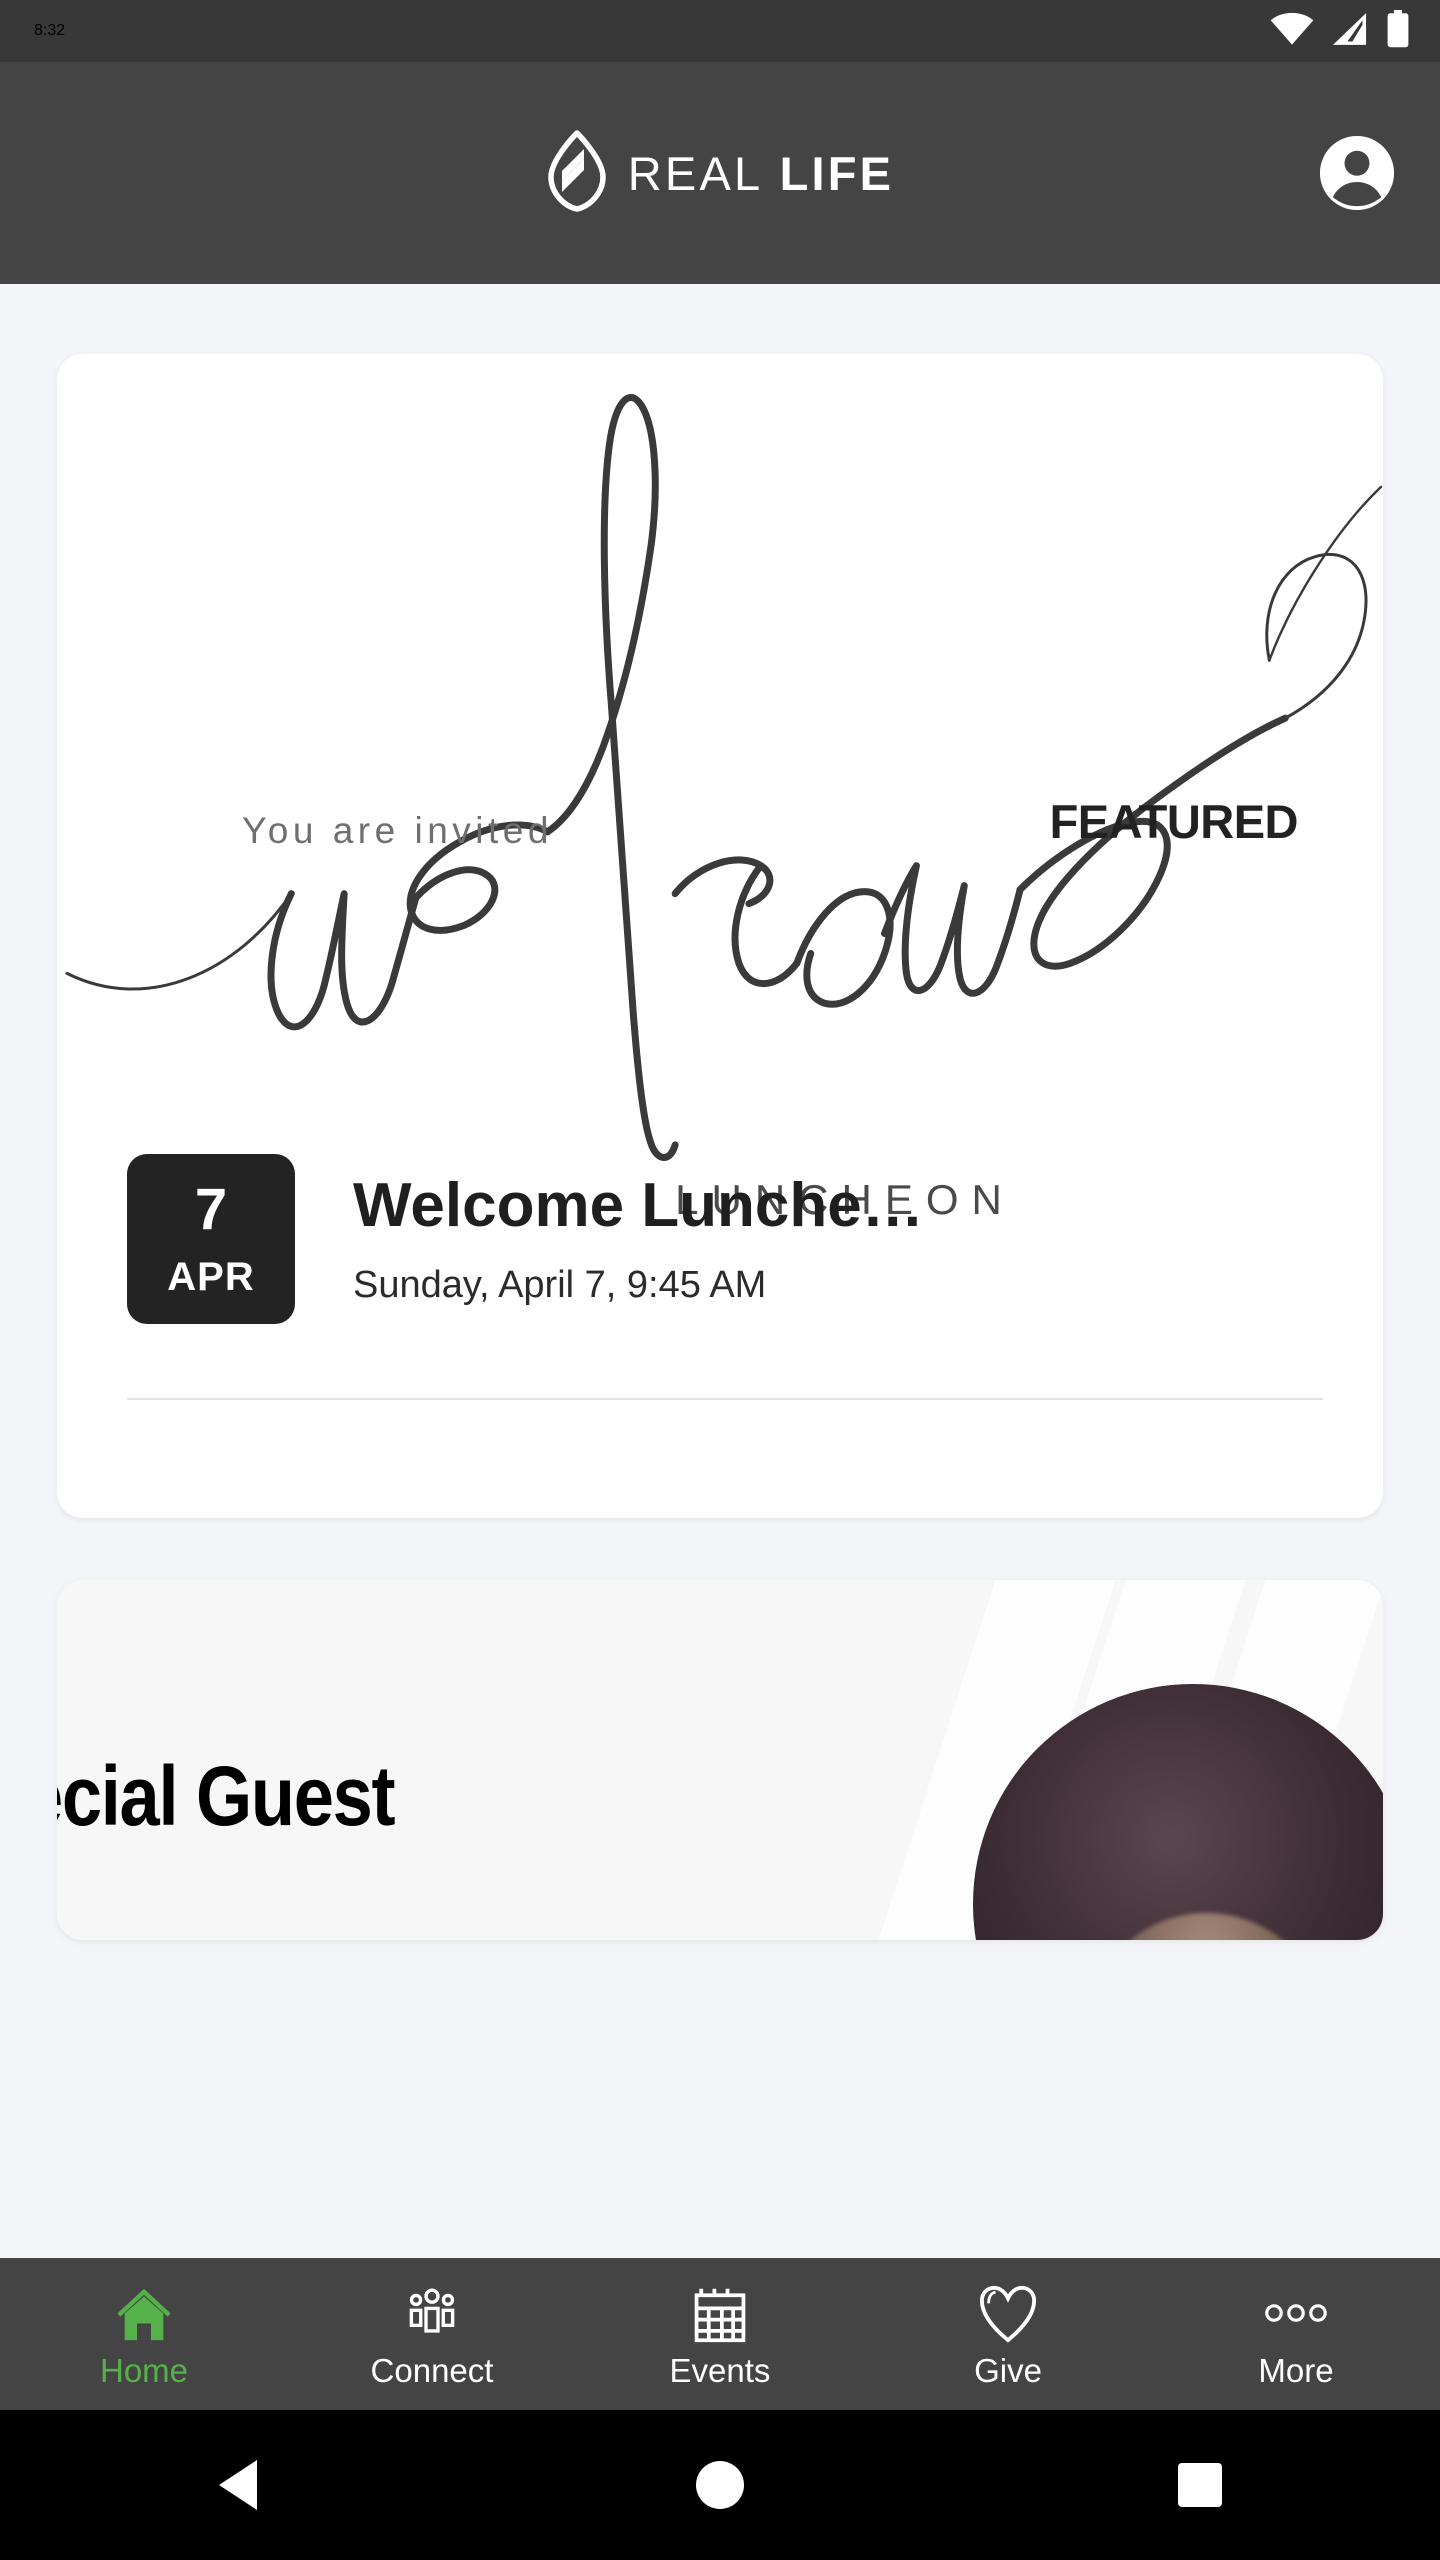  I want to click on brand-lockup: REAL LIFE, so click(720, 173).